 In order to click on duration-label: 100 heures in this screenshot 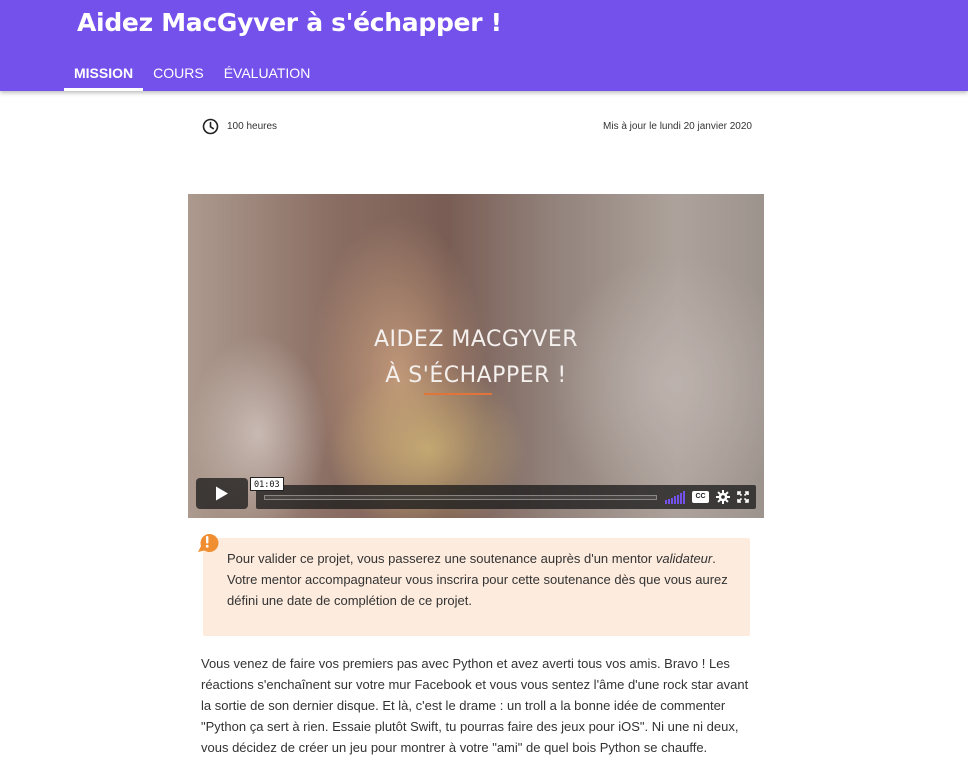, I will do `click(252, 126)`.